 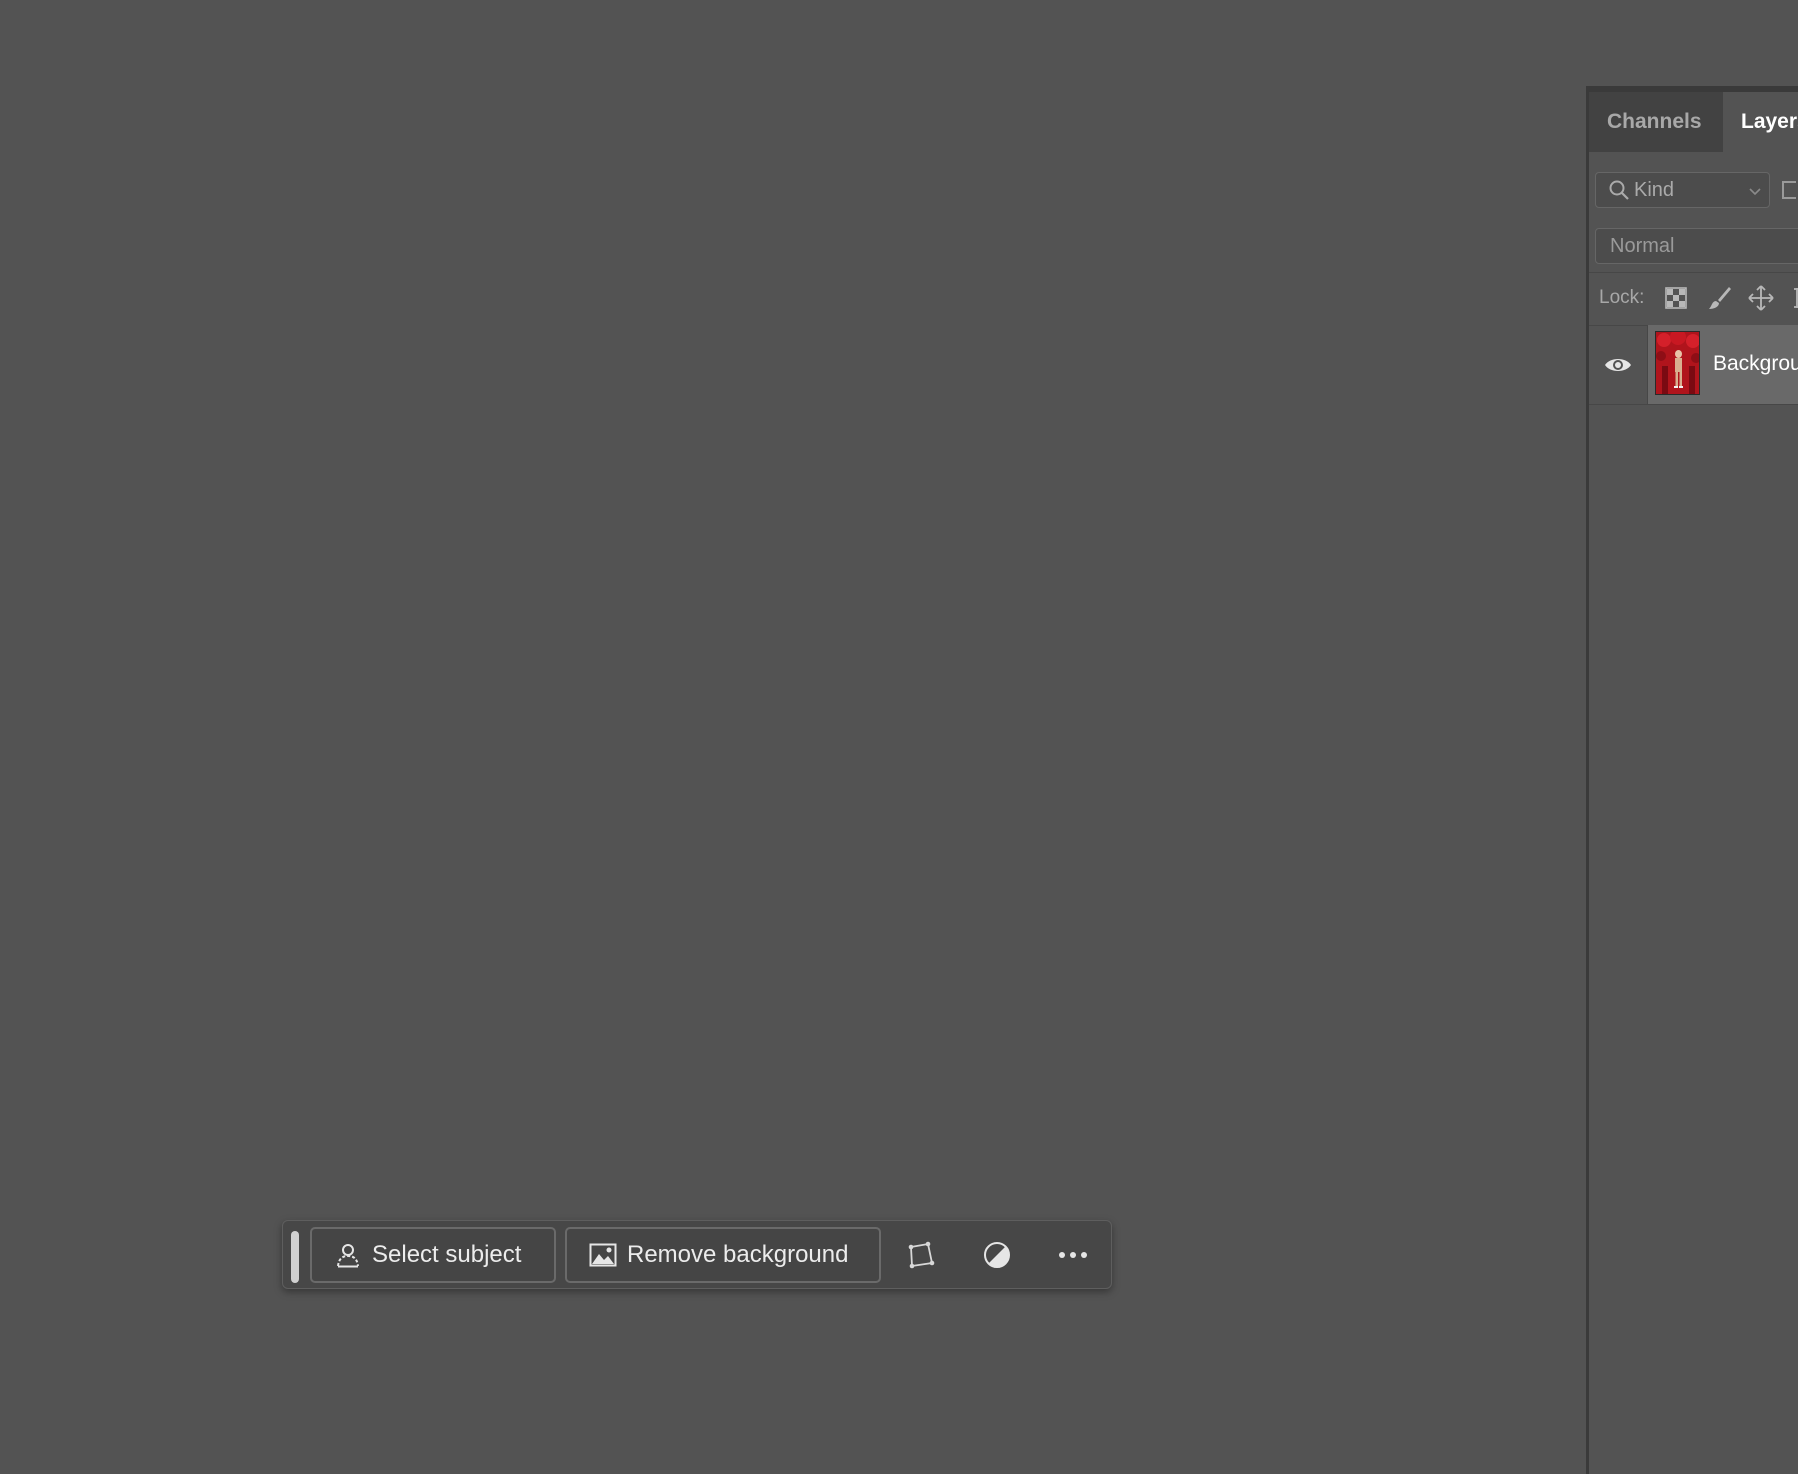 I want to click on remove-background-button: Remove background, so click(x=723, y=1255).